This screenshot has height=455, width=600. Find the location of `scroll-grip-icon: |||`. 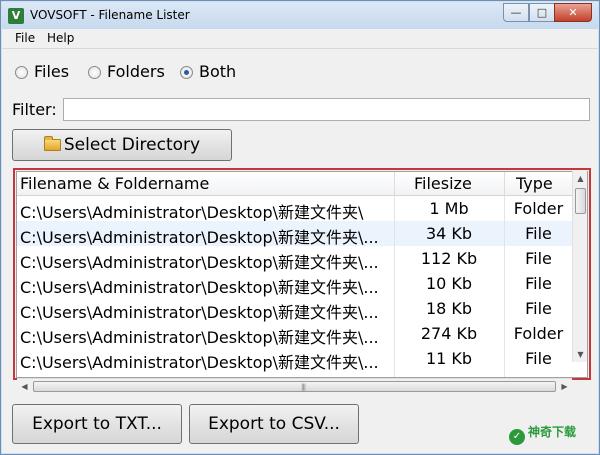

scroll-grip-icon: ||| is located at coordinates (303, 387).